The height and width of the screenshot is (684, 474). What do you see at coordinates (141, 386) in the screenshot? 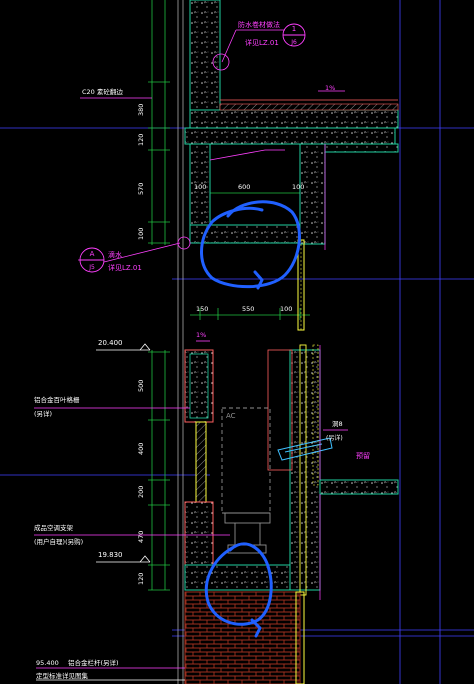
I see `dim-lower-v-1: 500` at bounding box center [141, 386].